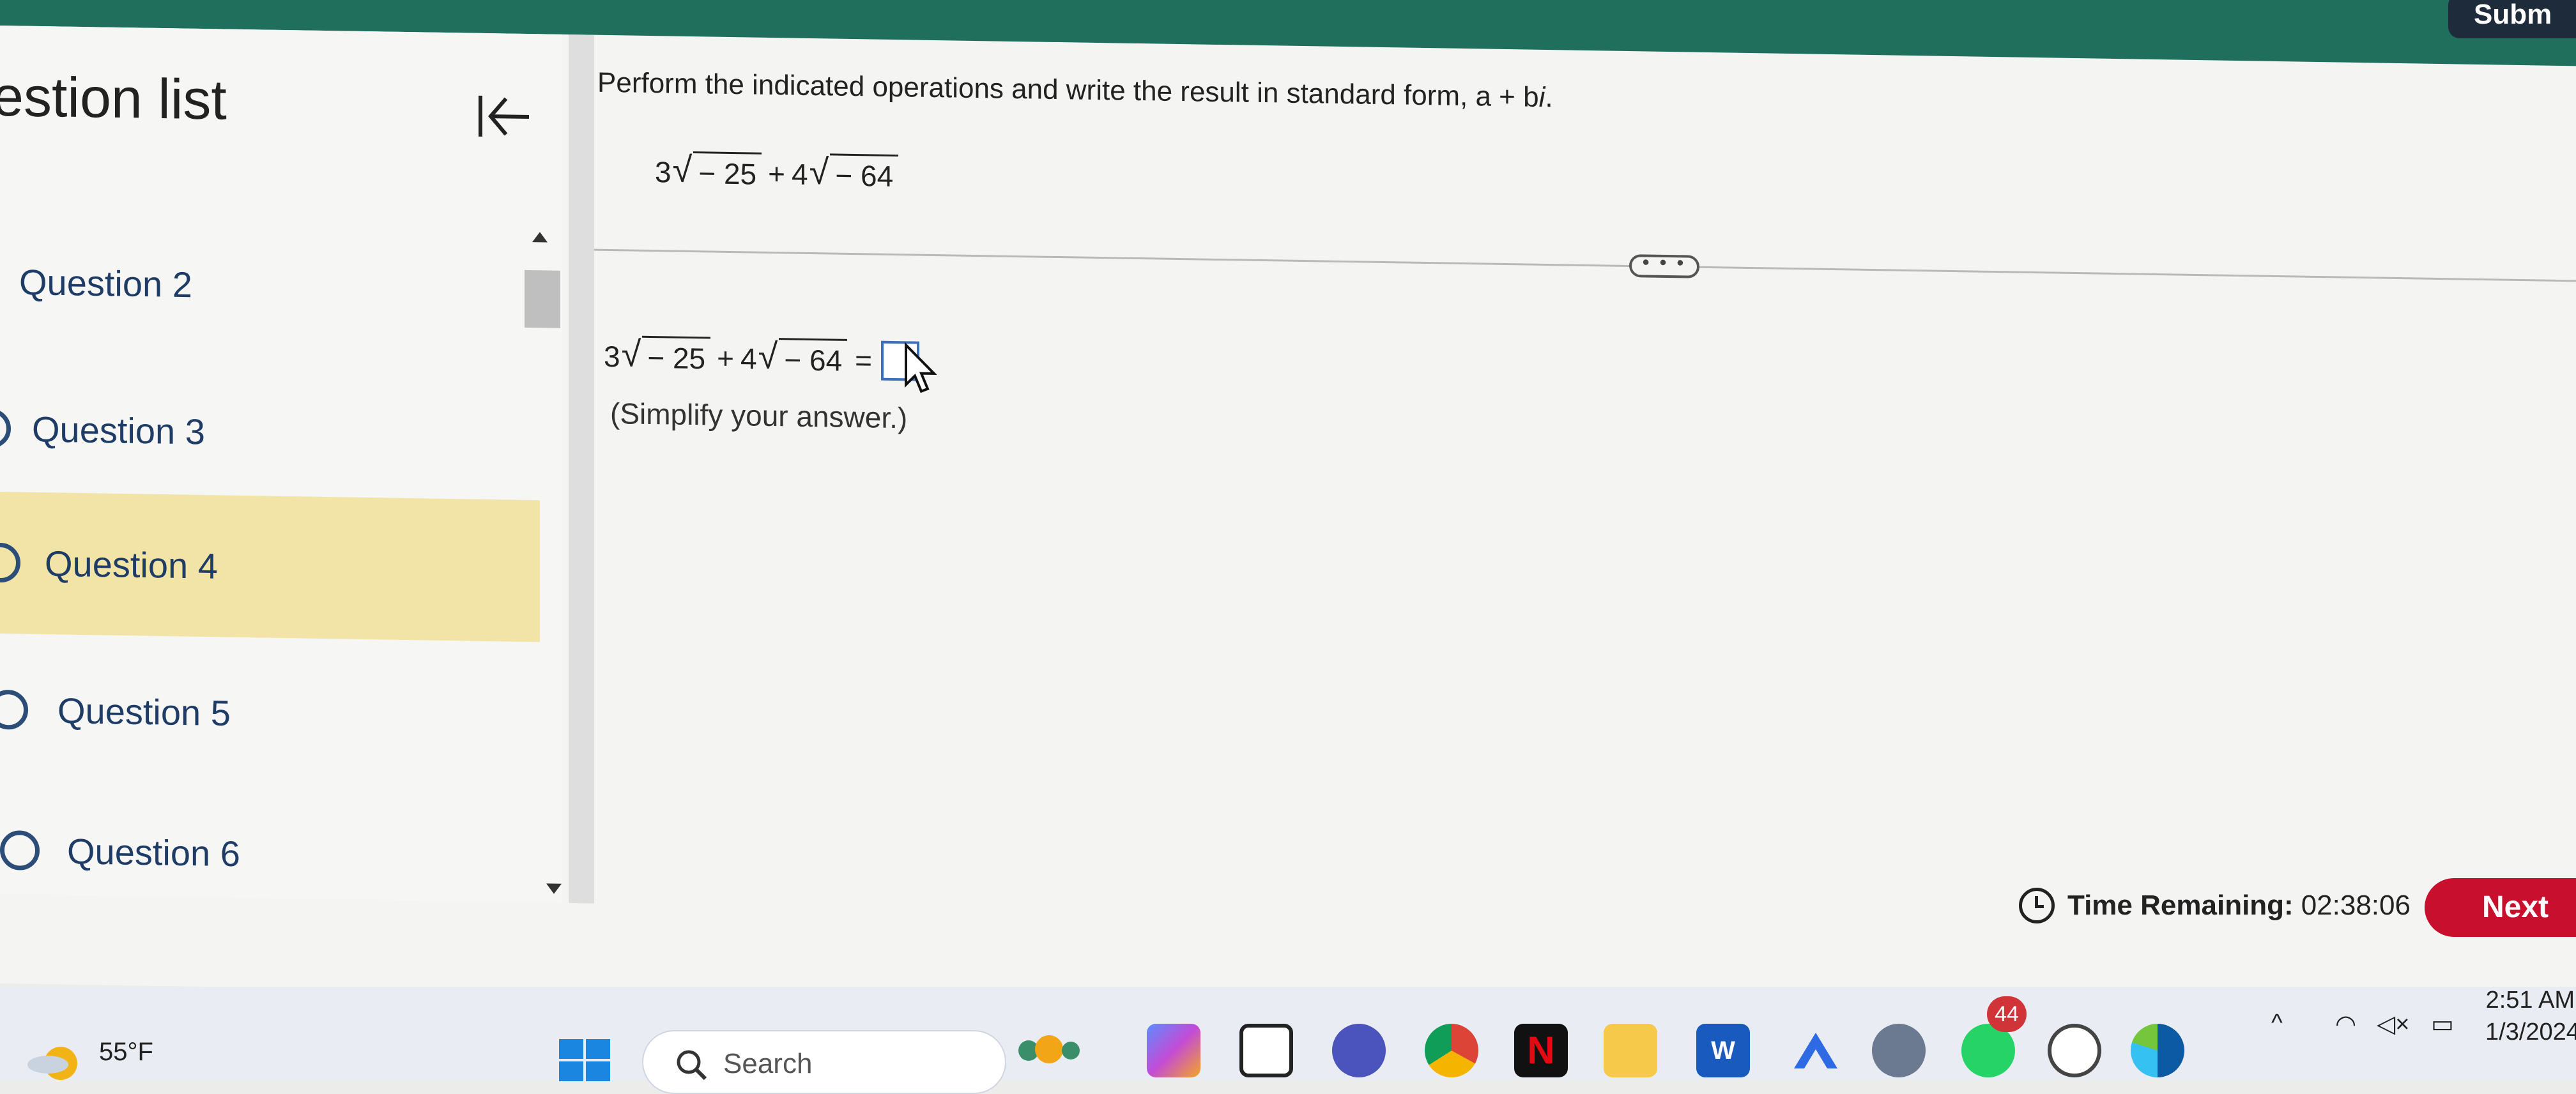 The width and height of the screenshot is (2576, 1094). Describe the element at coordinates (1899, 1050) in the screenshot. I see `settings-gear-icon` at that location.